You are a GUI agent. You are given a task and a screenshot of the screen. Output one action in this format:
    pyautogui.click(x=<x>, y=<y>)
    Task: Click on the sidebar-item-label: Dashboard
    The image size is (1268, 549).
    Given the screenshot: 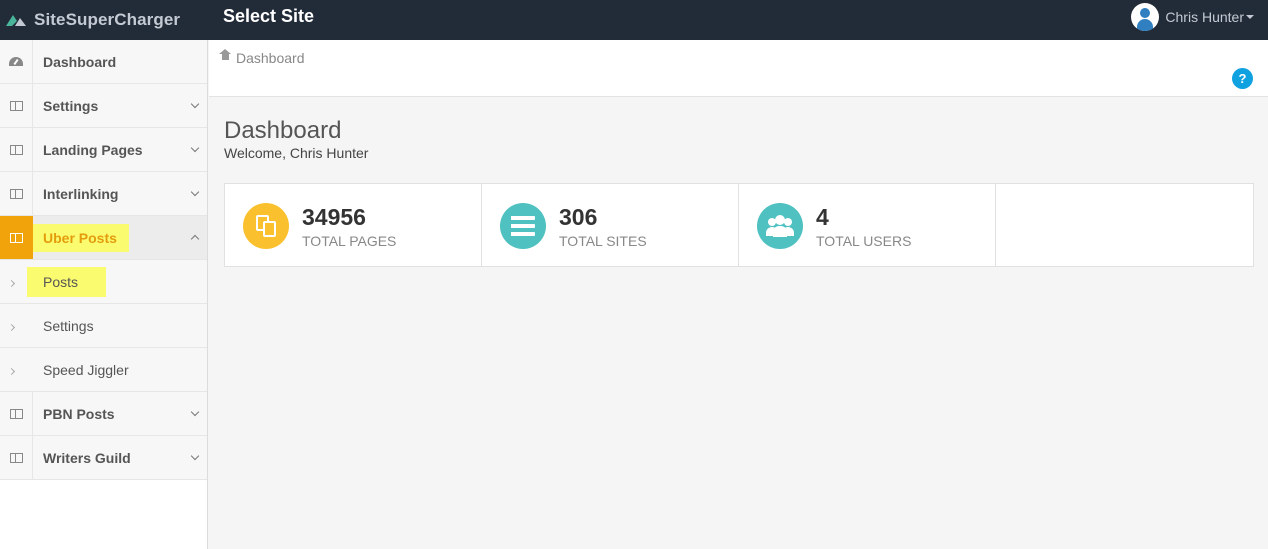 What is the action you would take?
    pyautogui.click(x=80, y=61)
    